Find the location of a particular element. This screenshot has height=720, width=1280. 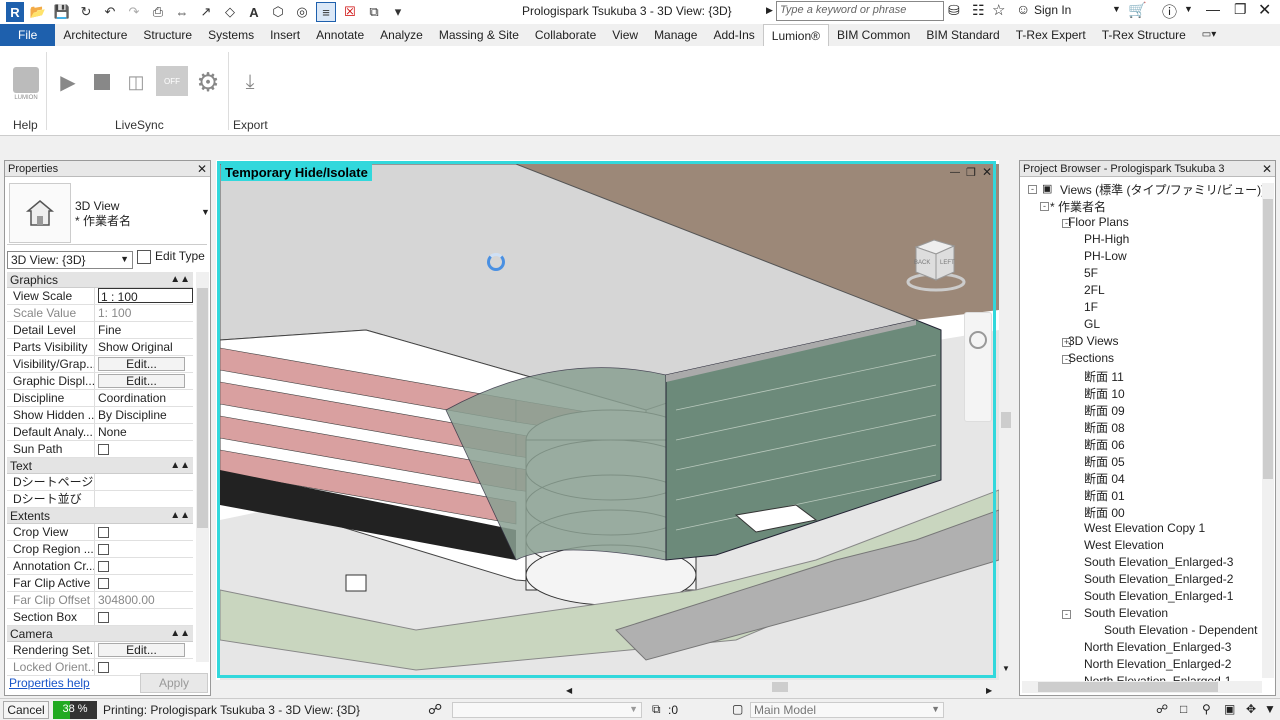

tree-item: 断面 05 is located at coordinates (1104, 461).